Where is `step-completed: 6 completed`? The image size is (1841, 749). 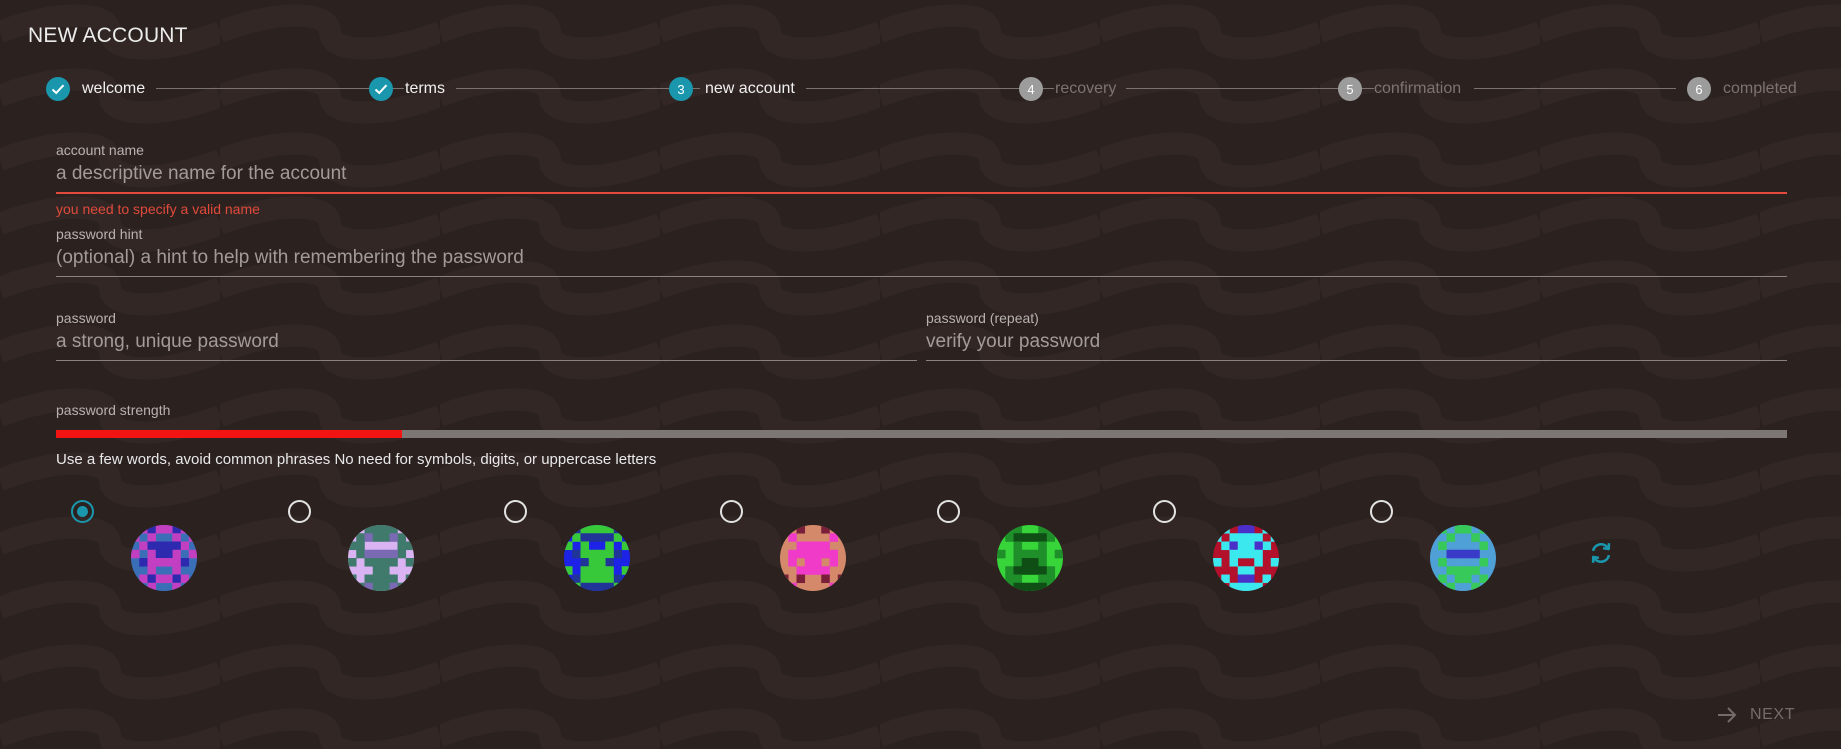 step-completed: 6 completed is located at coordinates (1742, 89).